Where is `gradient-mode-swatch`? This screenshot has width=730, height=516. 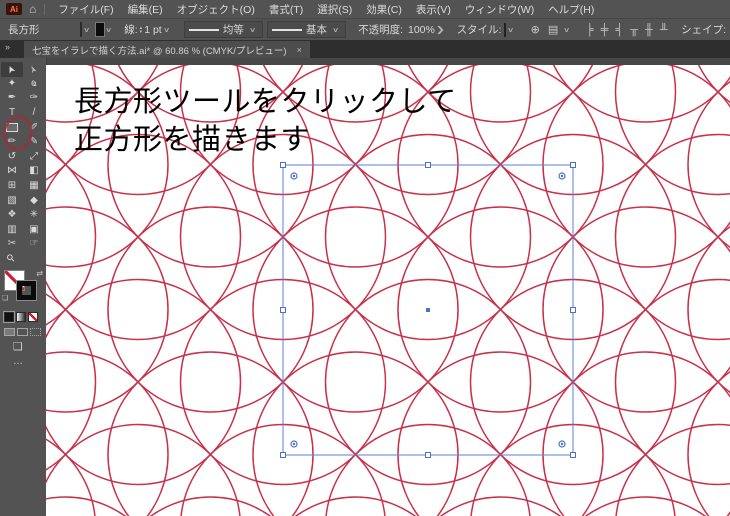
gradient-mode-swatch is located at coordinates (21, 317).